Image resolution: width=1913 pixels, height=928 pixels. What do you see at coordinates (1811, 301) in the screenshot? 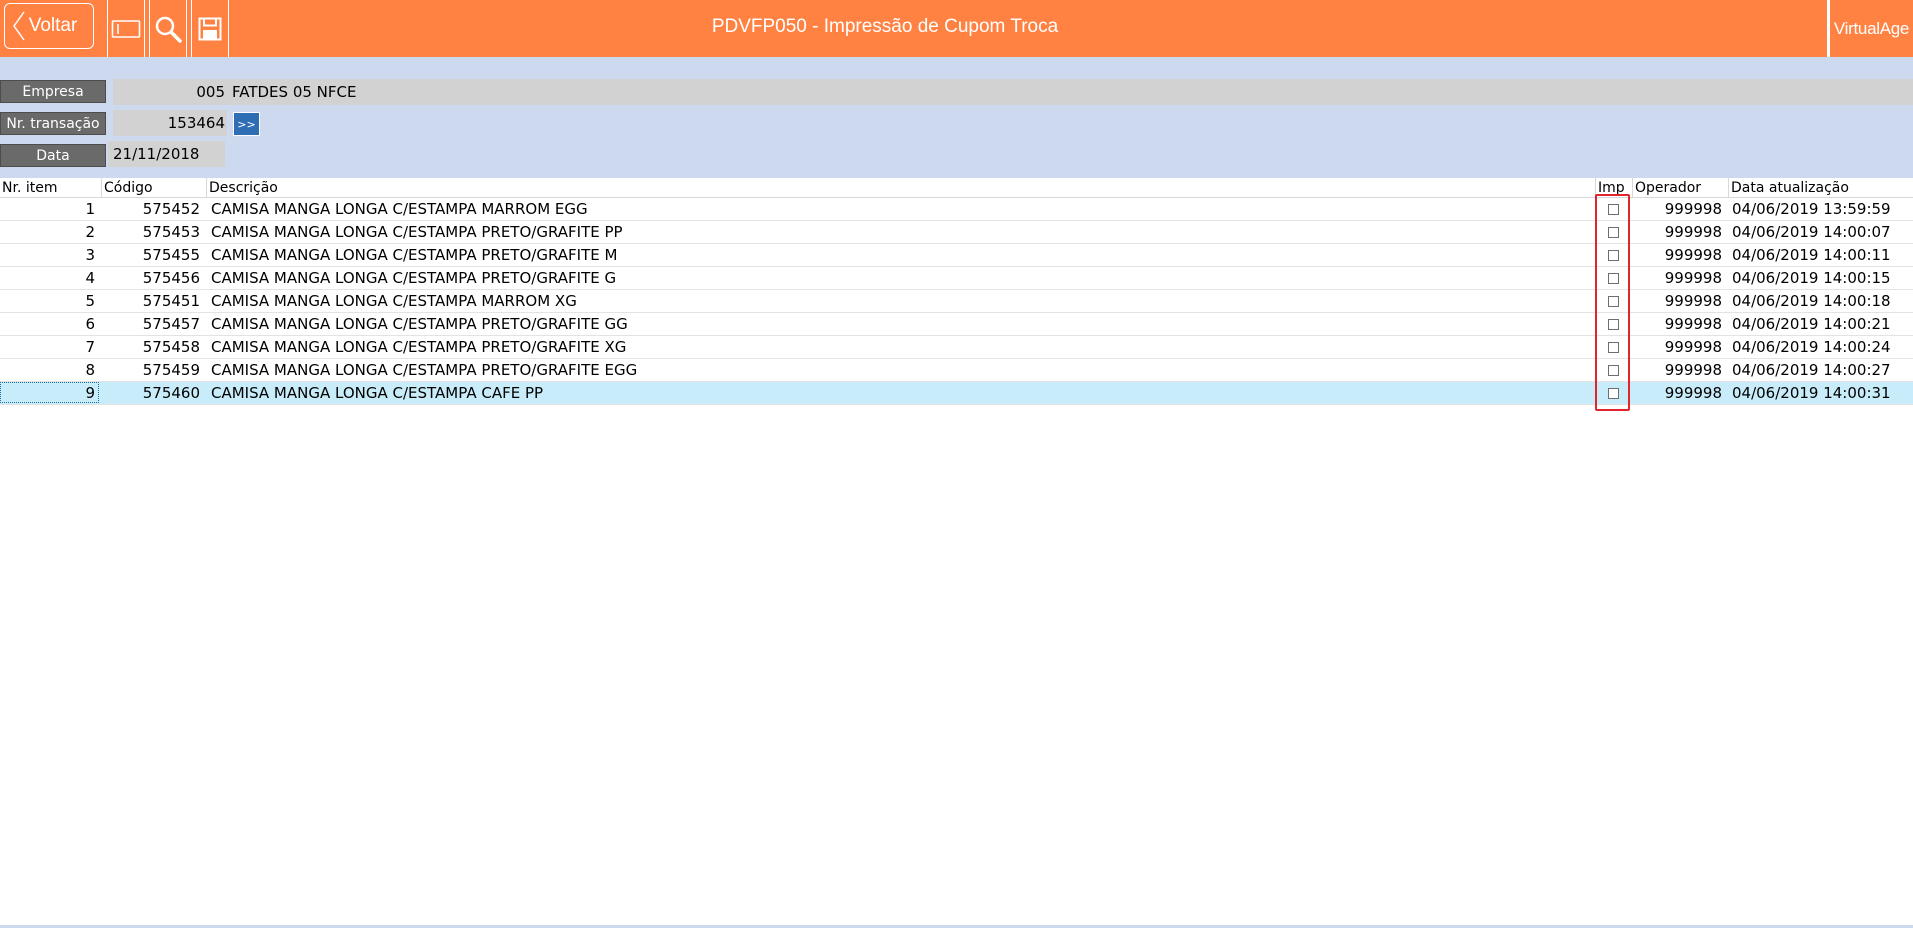
I see `cell-data: 04/06/2019 14:00:18` at bounding box center [1811, 301].